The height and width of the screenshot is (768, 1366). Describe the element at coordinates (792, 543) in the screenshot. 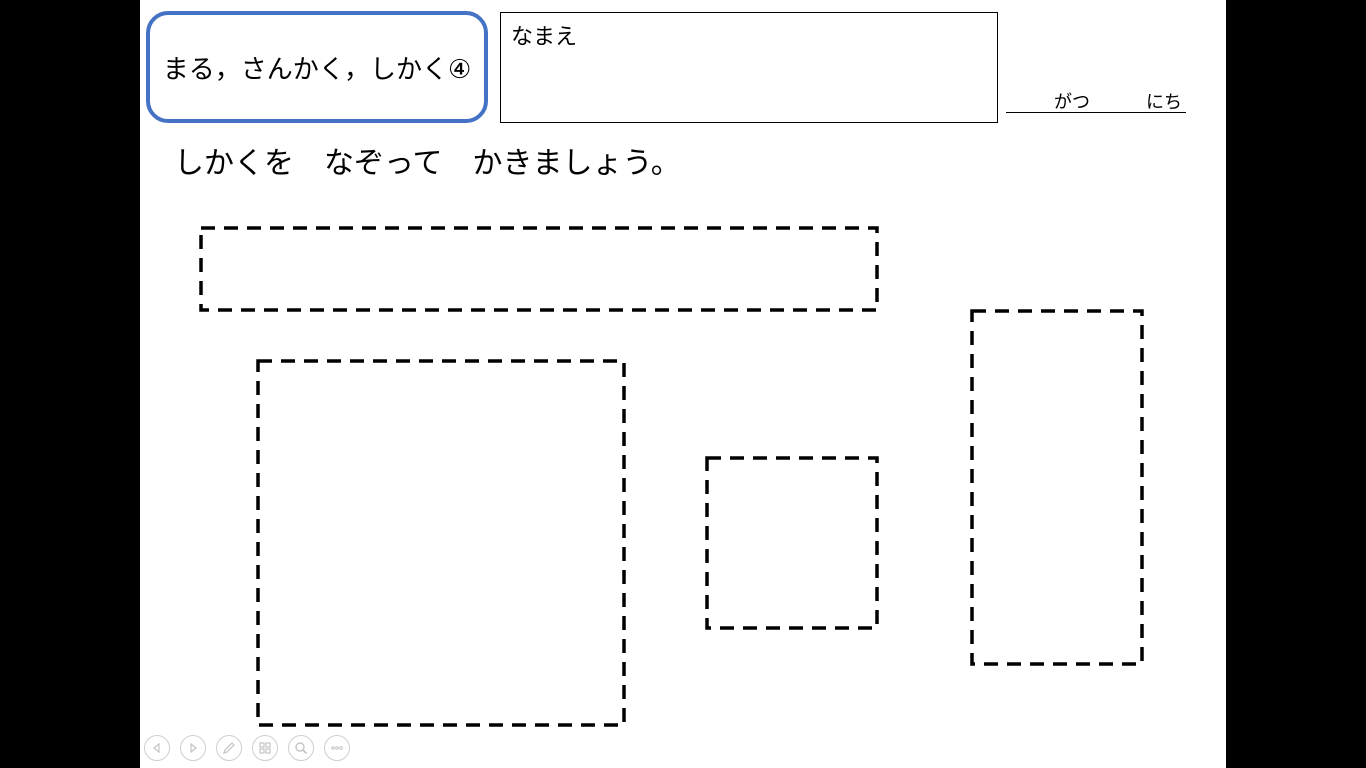

I see `small-square` at that location.